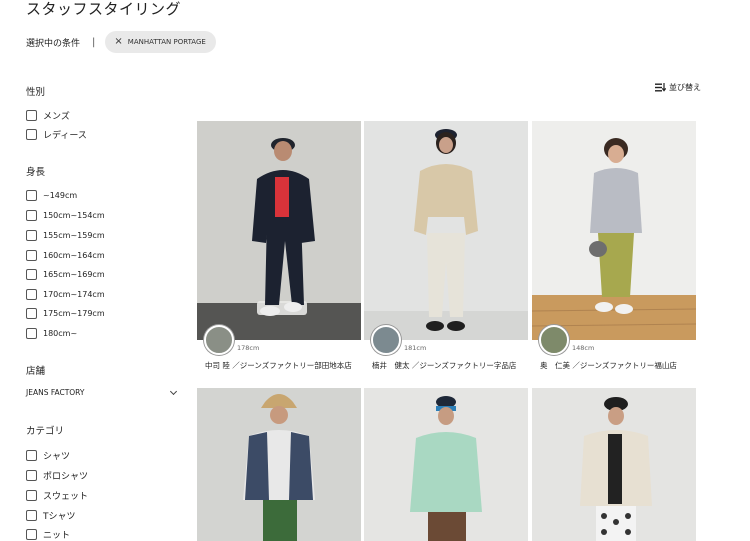 The height and width of the screenshot is (541, 750). I want to click on checkbox-label: 165cm~169cm, so click(74, 274).